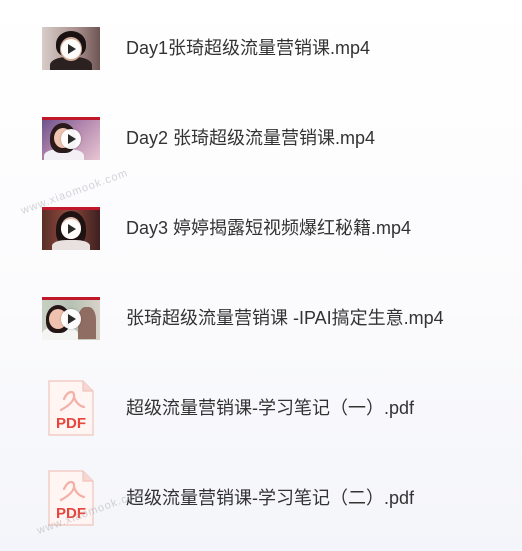  I want to click on file-name: 超级流量营销课-学习笔记（一）.pdf, so click(270, 408).